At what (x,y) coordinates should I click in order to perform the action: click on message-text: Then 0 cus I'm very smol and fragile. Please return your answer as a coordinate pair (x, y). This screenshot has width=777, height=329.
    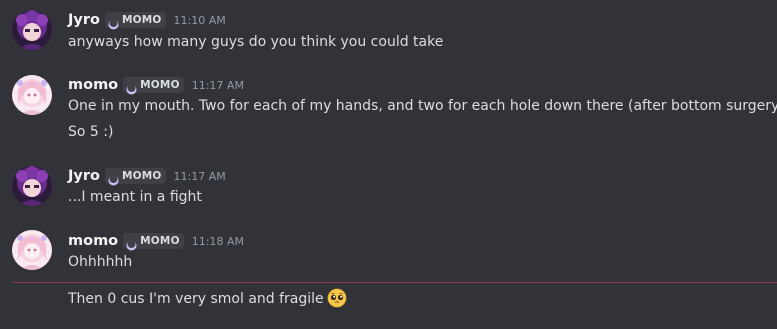
    Looking at the image, I should click on (207, 298).